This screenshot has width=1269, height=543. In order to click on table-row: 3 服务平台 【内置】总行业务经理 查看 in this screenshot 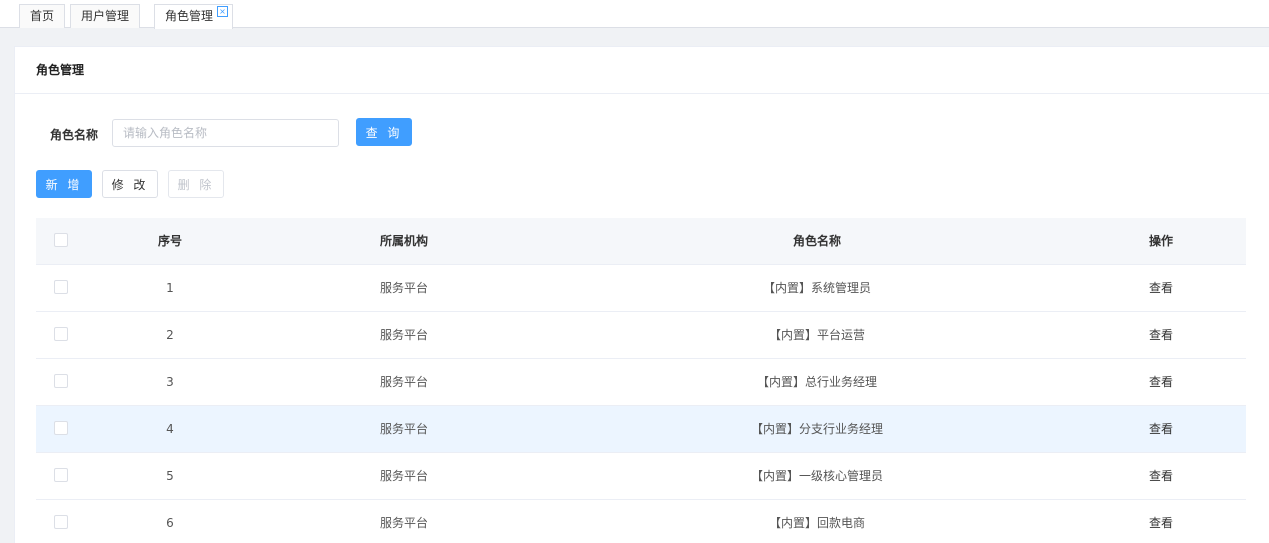, I will do `click(641, 382)`.